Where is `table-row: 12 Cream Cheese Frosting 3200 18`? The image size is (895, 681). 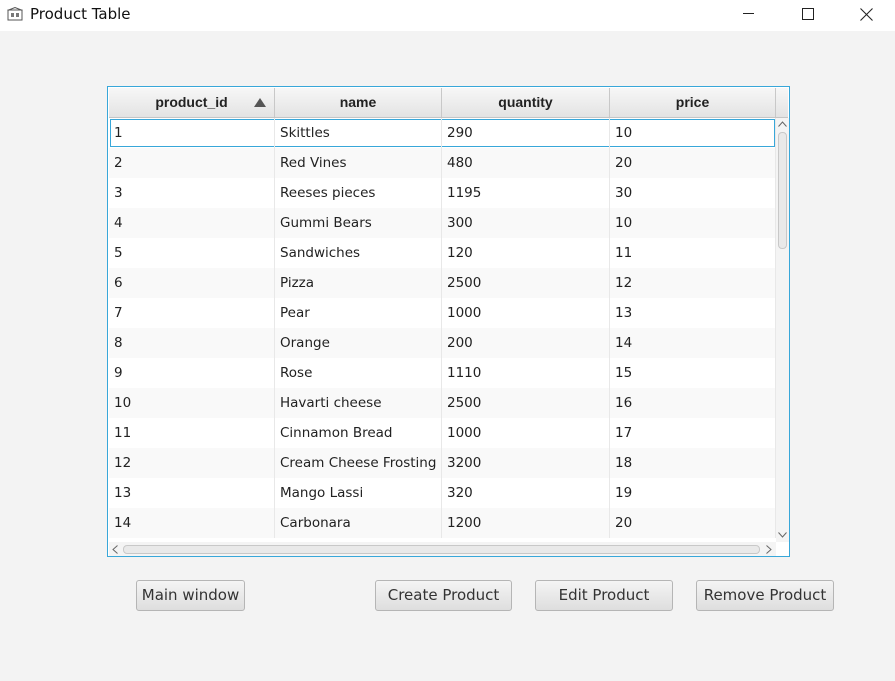 table-row: 12 Cream Cheese Frosting 3200 18 is located at coordinates (442, 463).